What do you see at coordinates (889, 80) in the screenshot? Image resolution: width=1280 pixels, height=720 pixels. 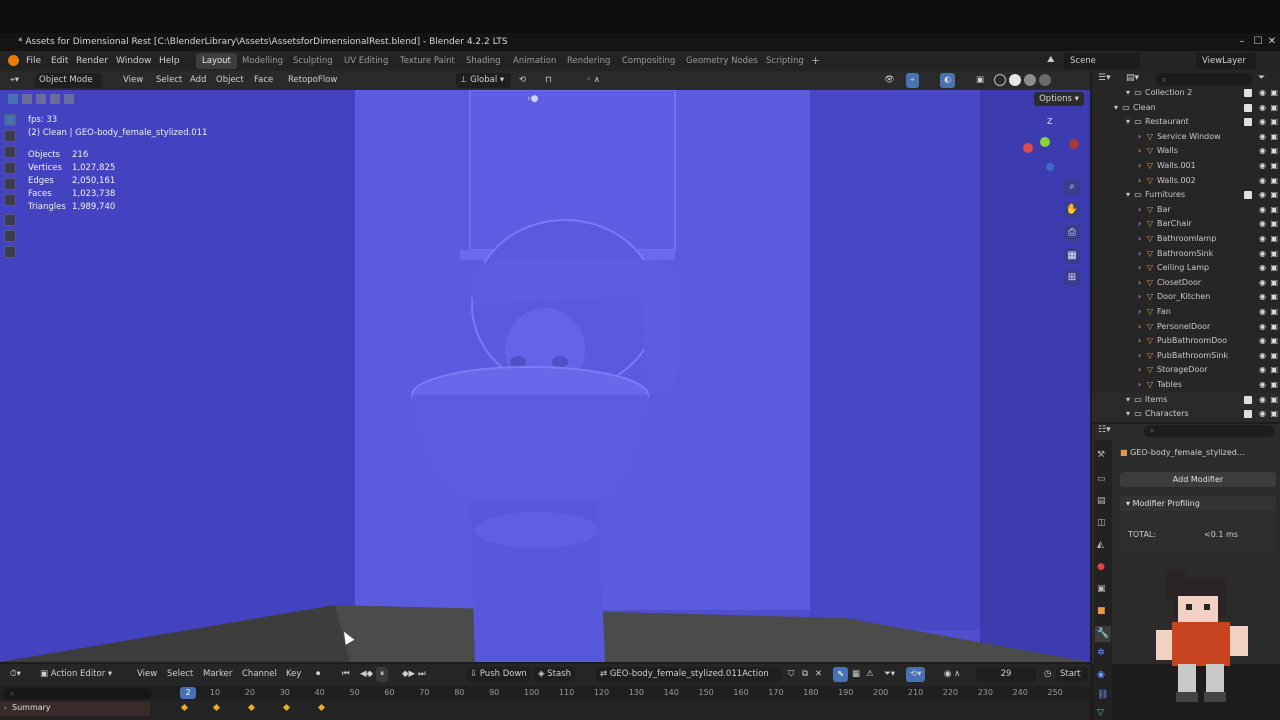 I see `visibility-icon: 👁` at bounding box center [889, 80].